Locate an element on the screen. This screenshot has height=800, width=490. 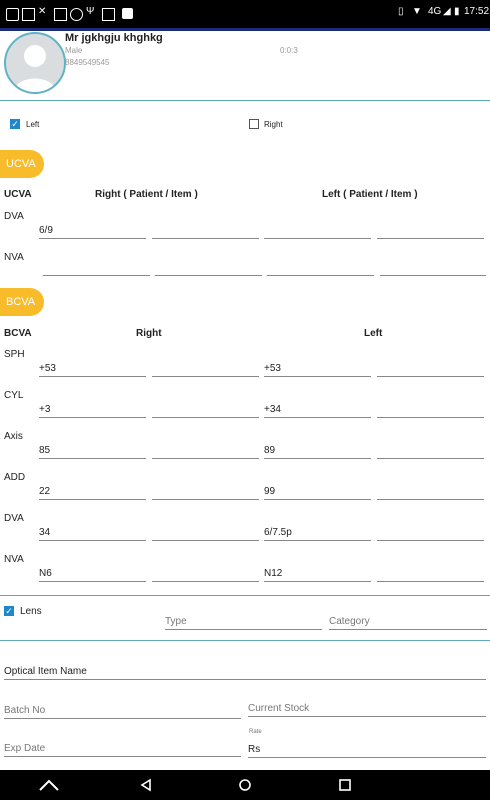
add-left-patient-input: 99 is located at coordinates (317, 491).